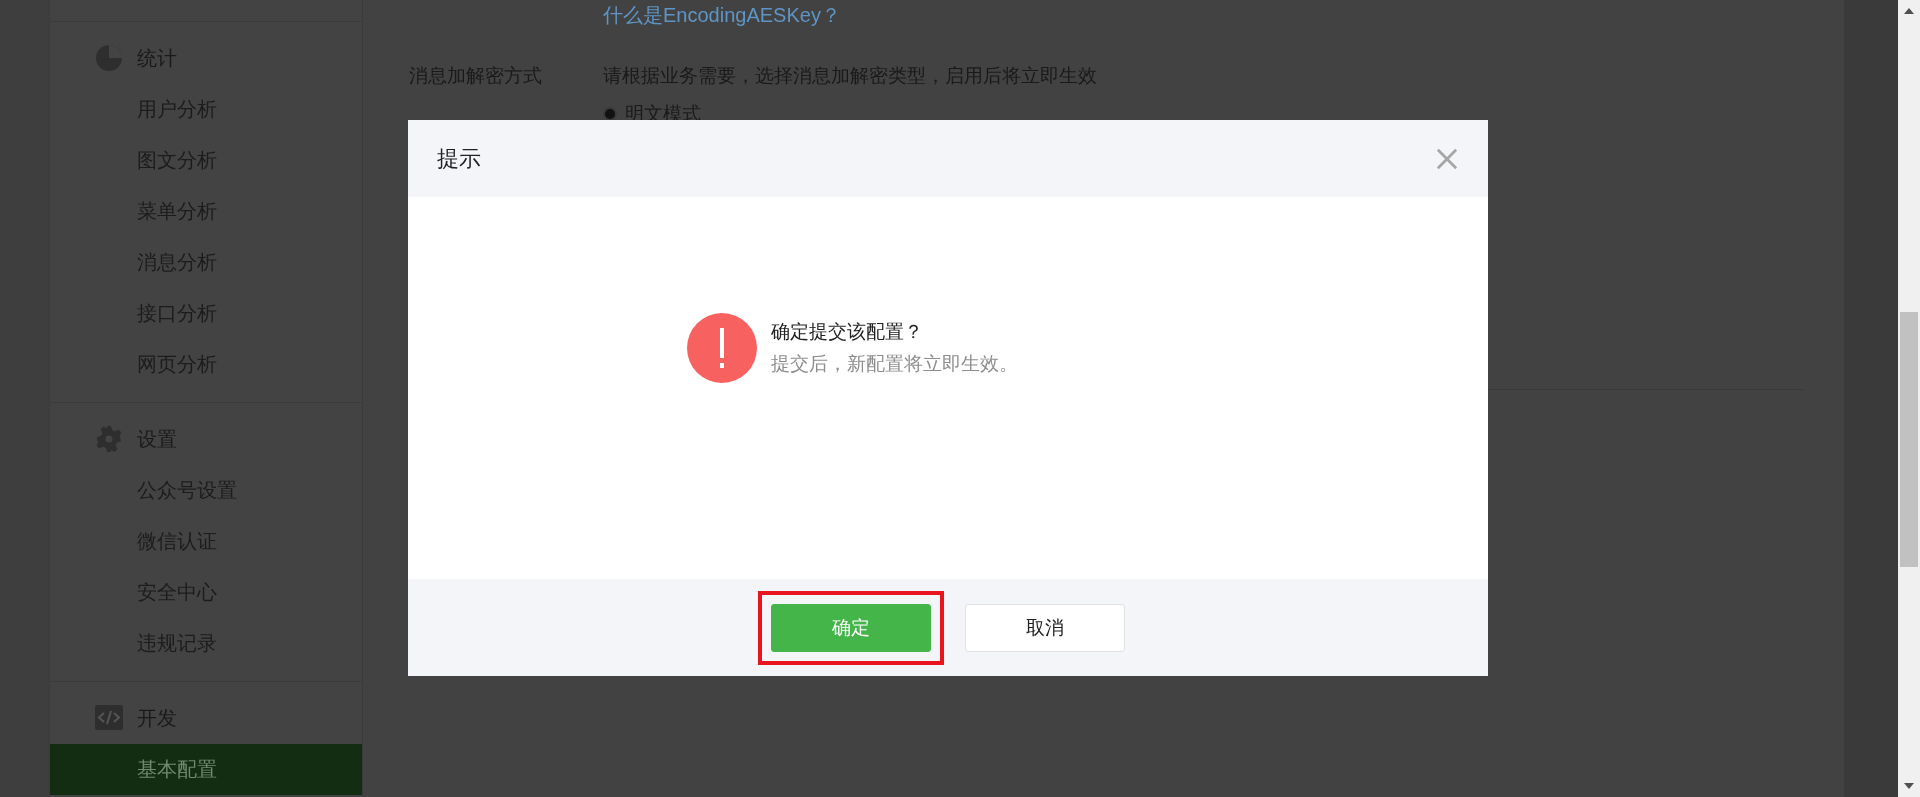 The width and height of the screenshot is (1920, 797). I want to click on help-link: 什么是EncodingAESKey？, so click(1223, 15).